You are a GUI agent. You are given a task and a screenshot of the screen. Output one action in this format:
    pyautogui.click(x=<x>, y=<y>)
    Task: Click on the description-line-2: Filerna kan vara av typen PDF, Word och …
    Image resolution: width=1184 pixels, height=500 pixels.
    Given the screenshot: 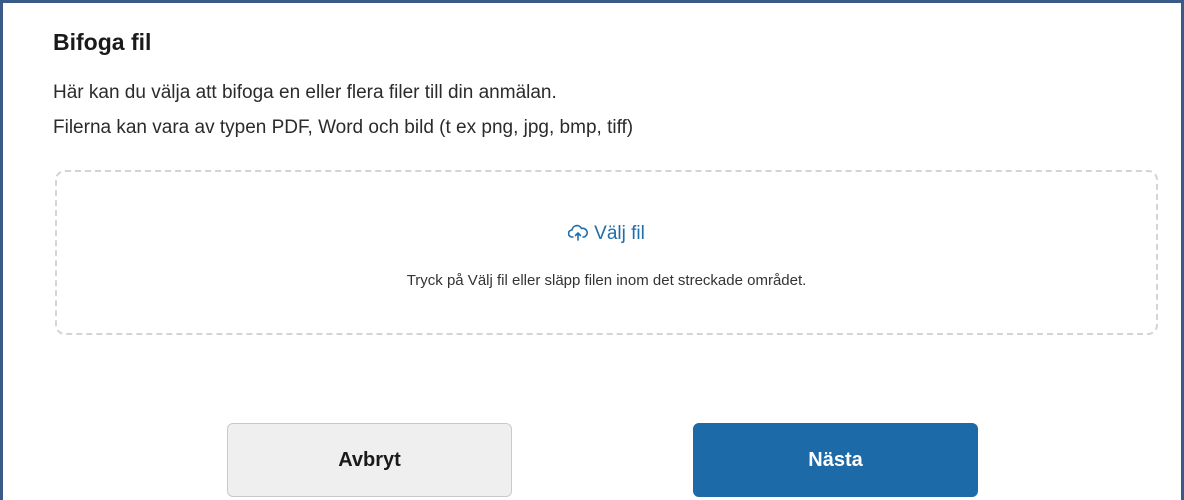 What is the action you would take?
    pyautogui.click(x=343, y=127)
    